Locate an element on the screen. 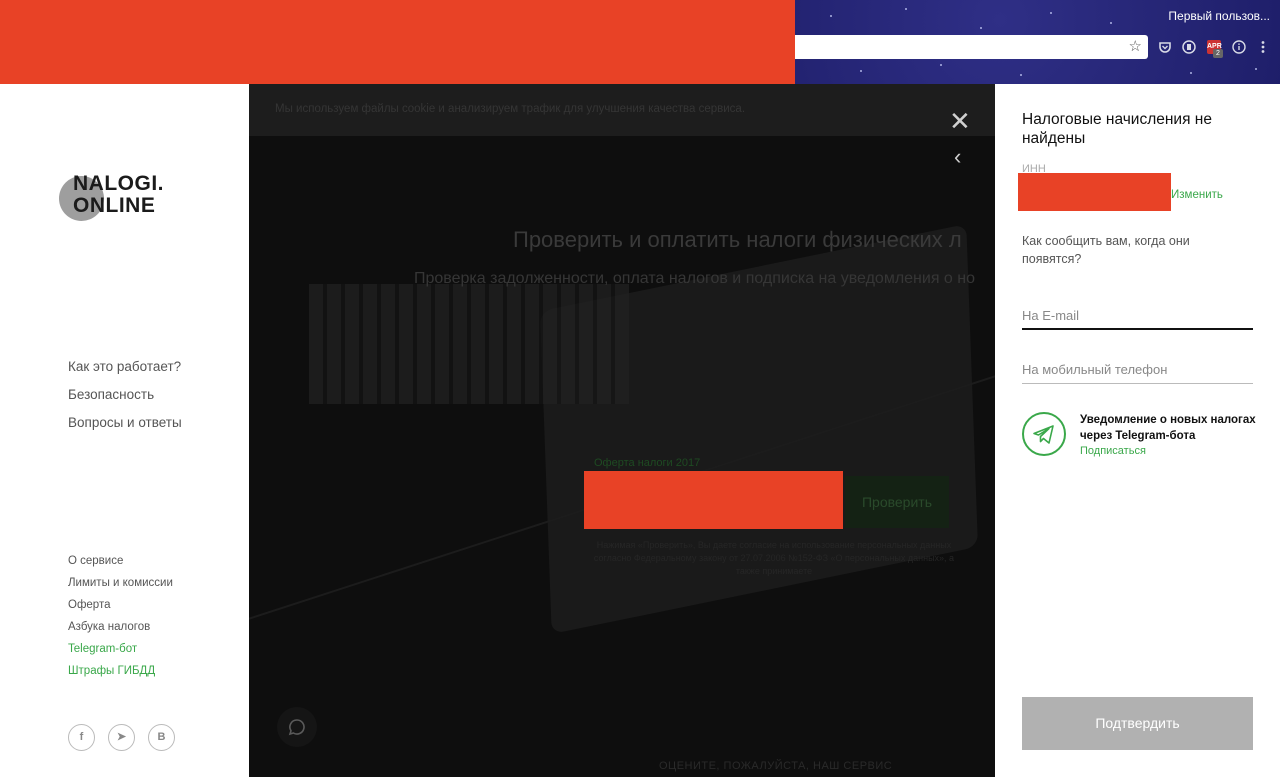 This screenshot has width=1280, height=777. nalogi-logo: NALOGI. ONLINE is located at coordinates (119, 201).